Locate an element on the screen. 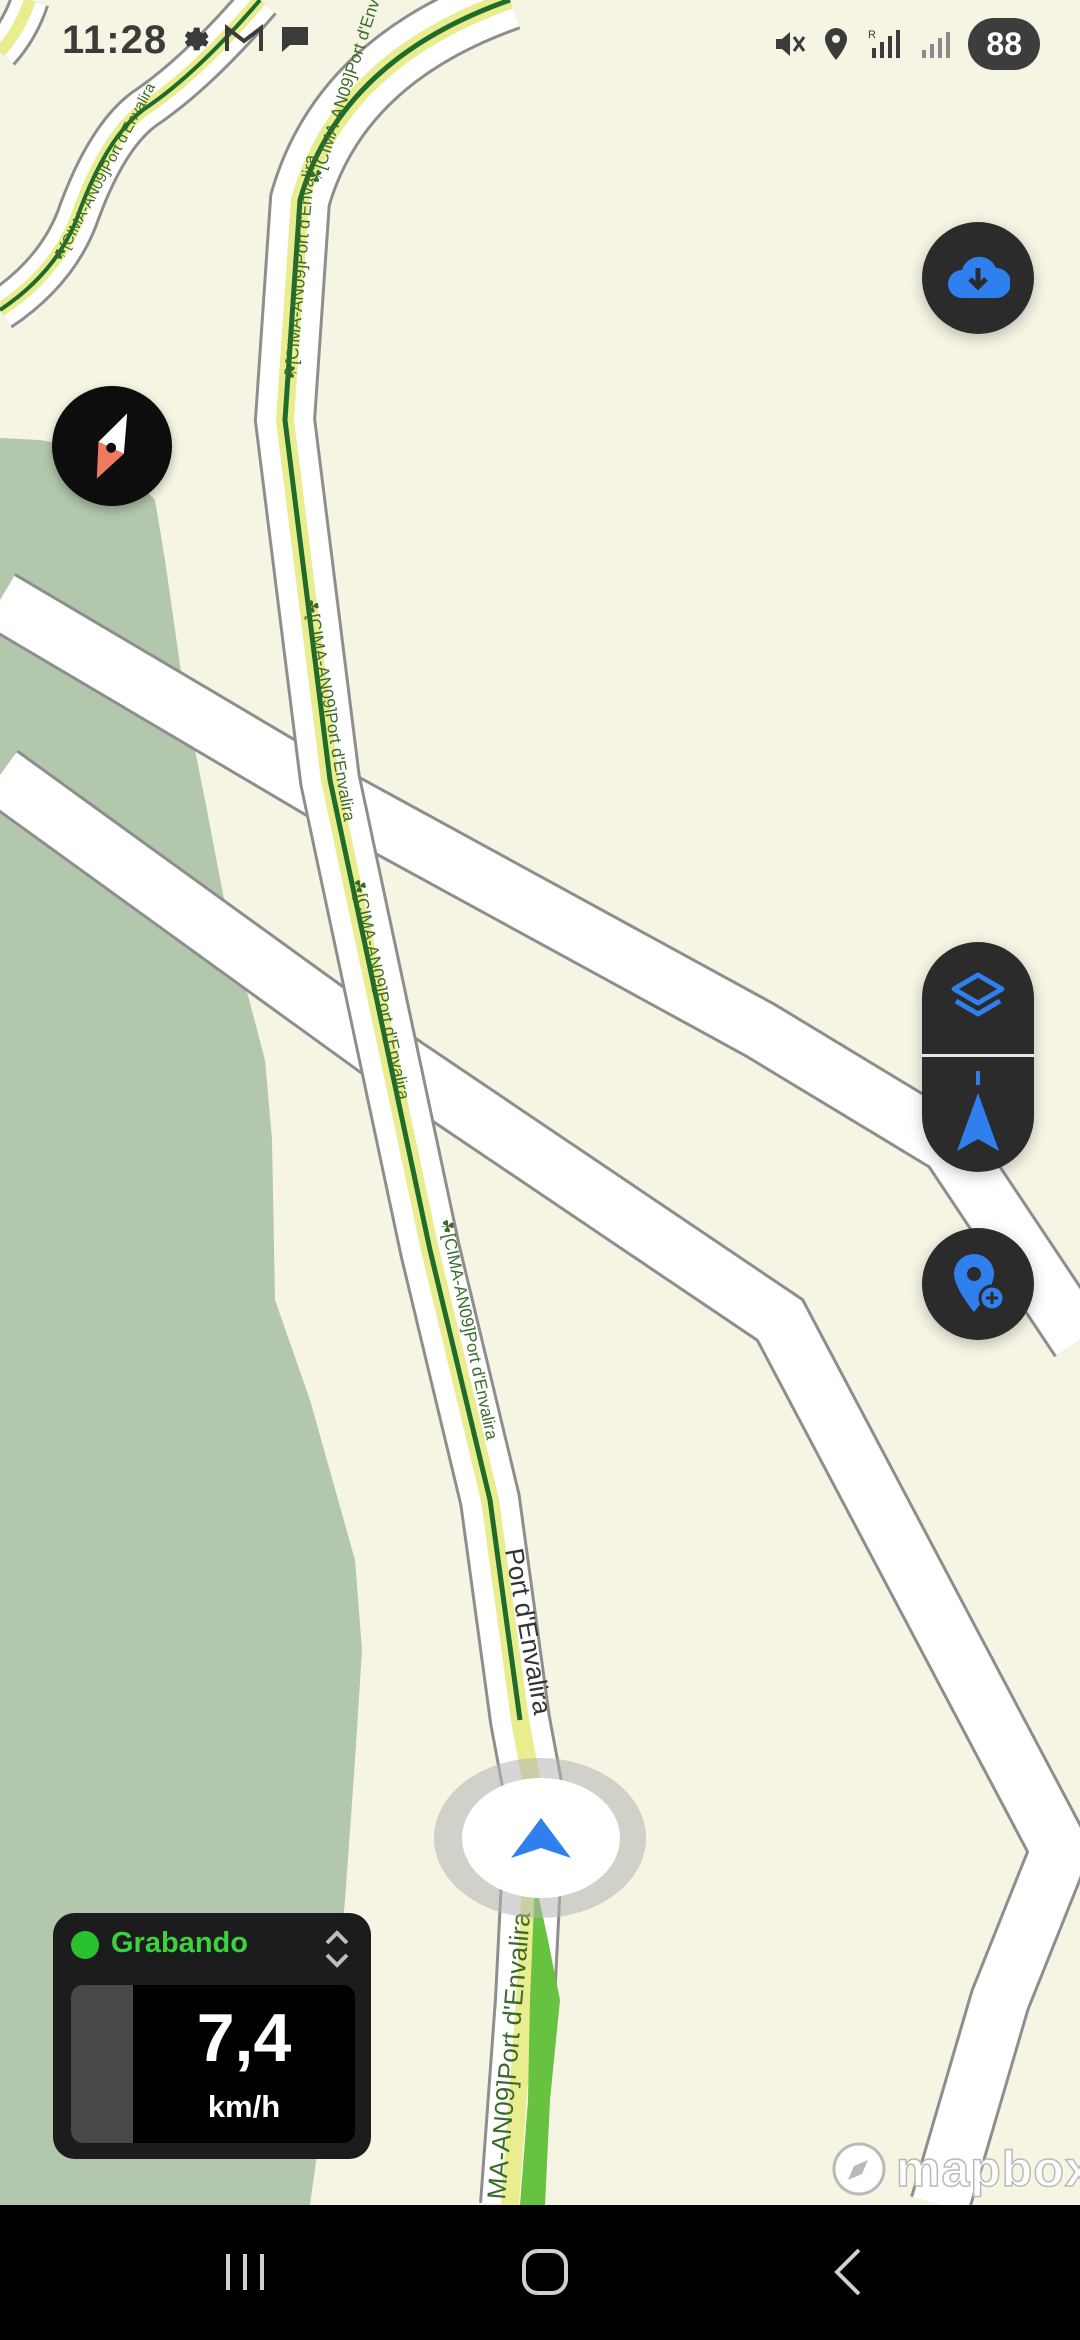 Image resolution: width=1080 pixels, height=2340 pixels. location-arrow-icon is located at coordinates (541, 1838).